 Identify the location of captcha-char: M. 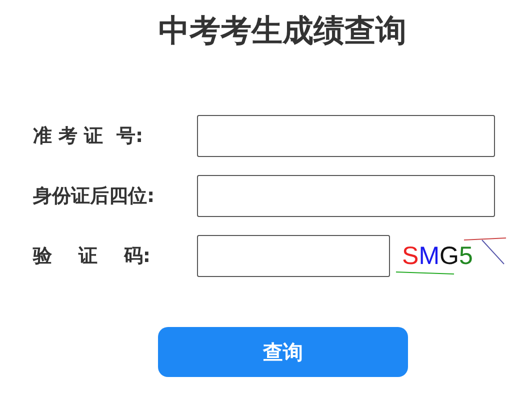
(429, 256).